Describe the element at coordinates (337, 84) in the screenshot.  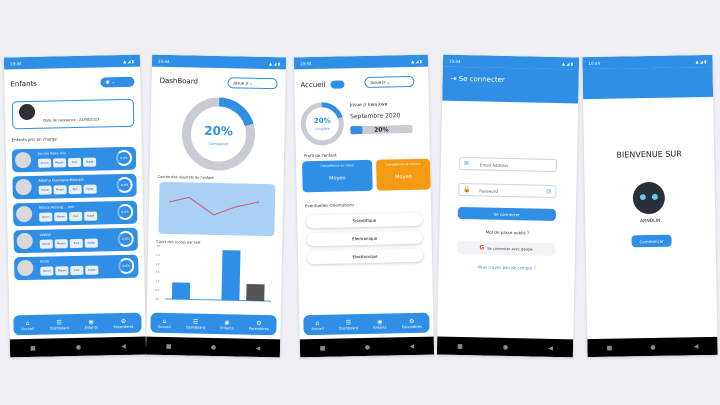
I see `back-arrow-icon` at that location.